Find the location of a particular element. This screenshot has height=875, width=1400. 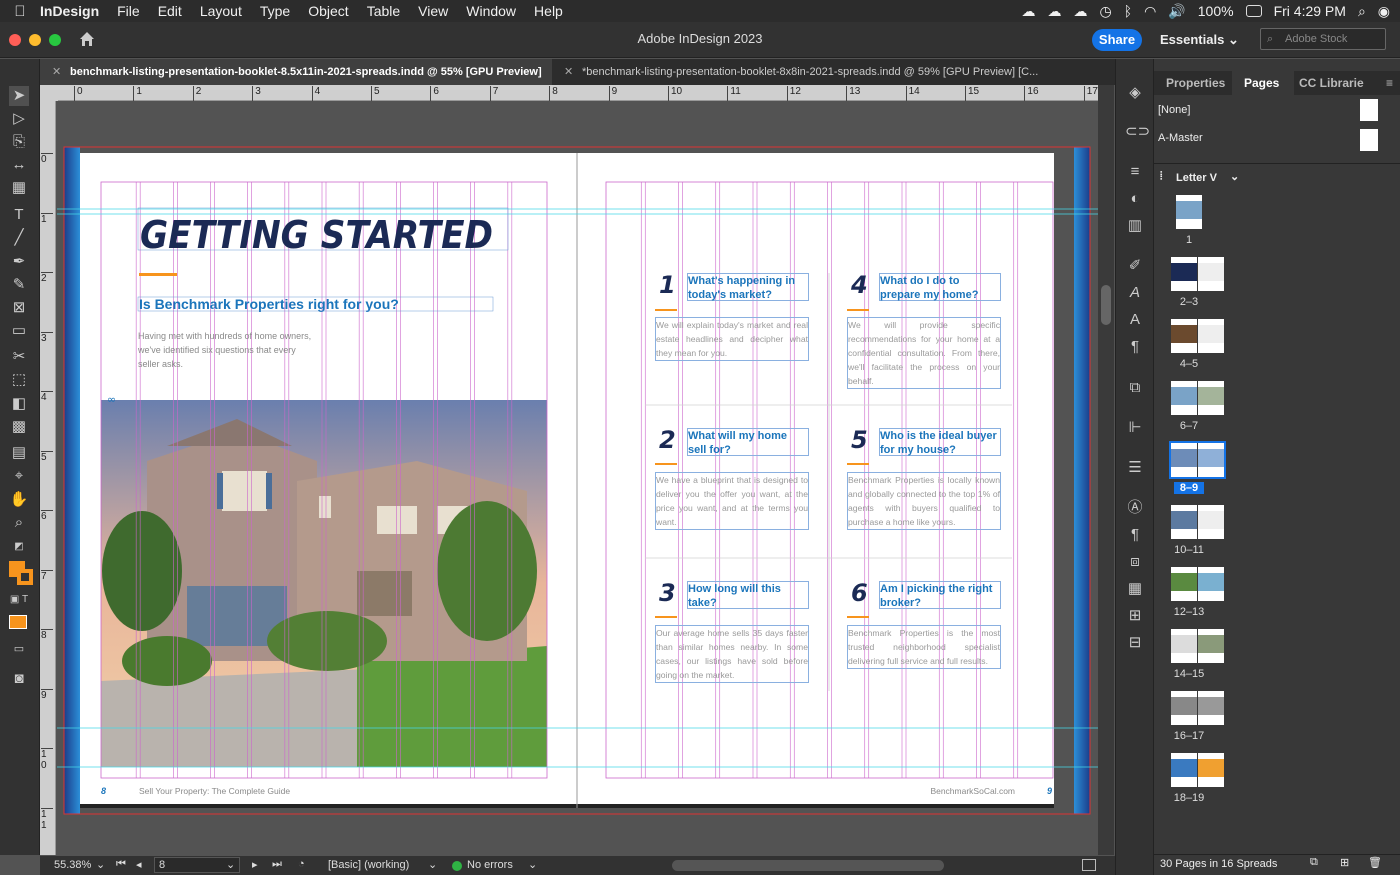

menu-object: Object is located at coordinates (328, 11).